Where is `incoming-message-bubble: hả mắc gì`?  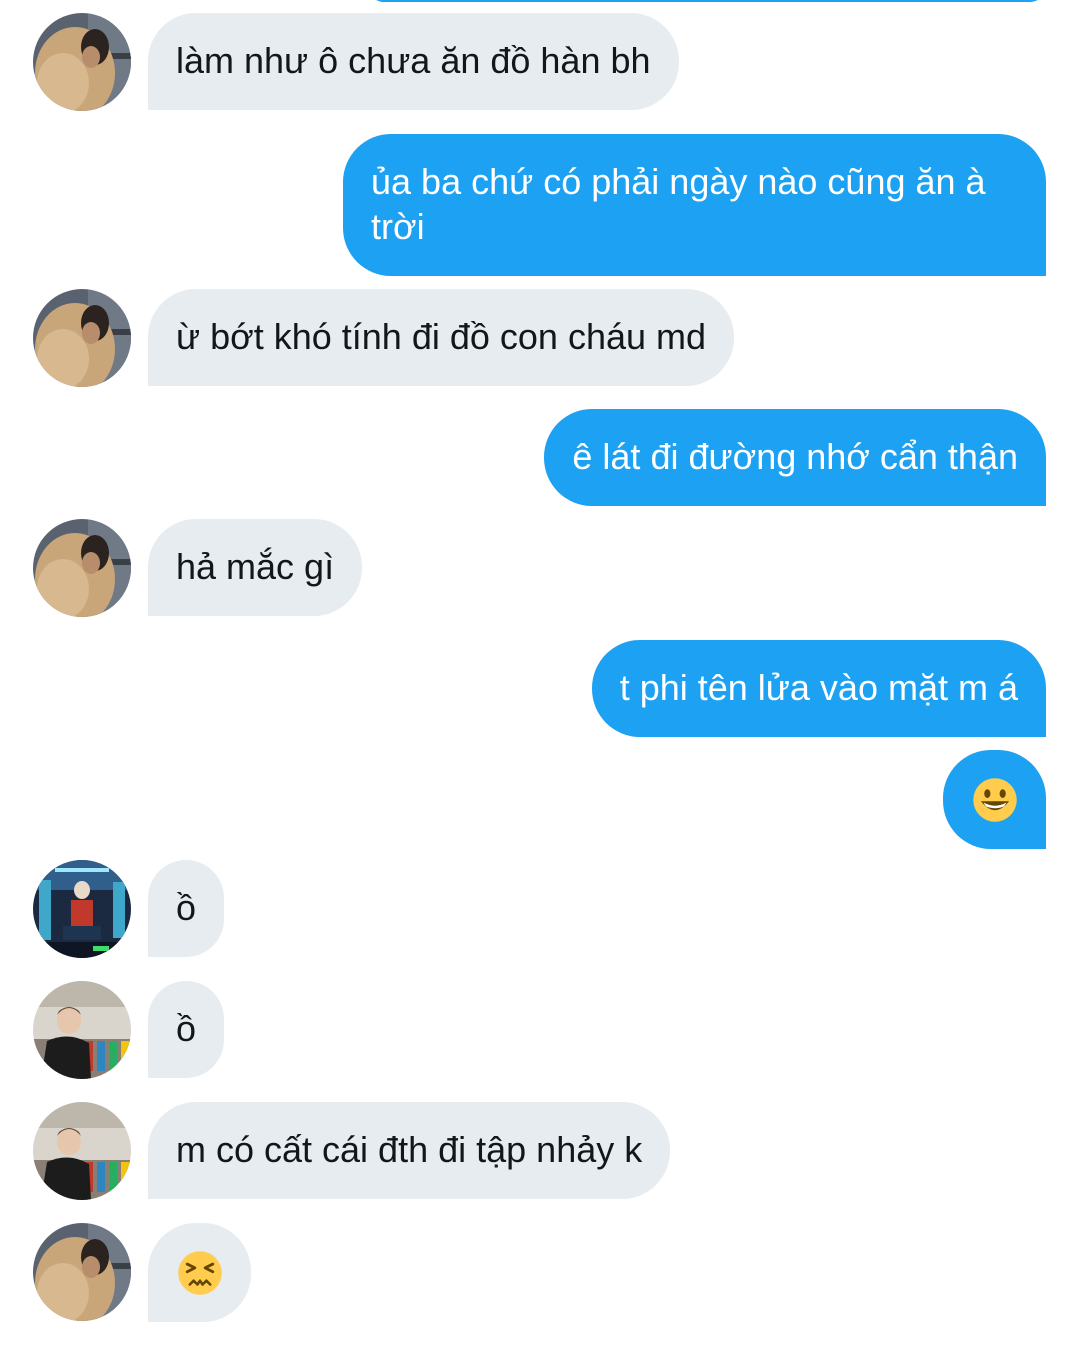 incoming-message-bubble: hả mắc gì is located at coordinates (255, 567).